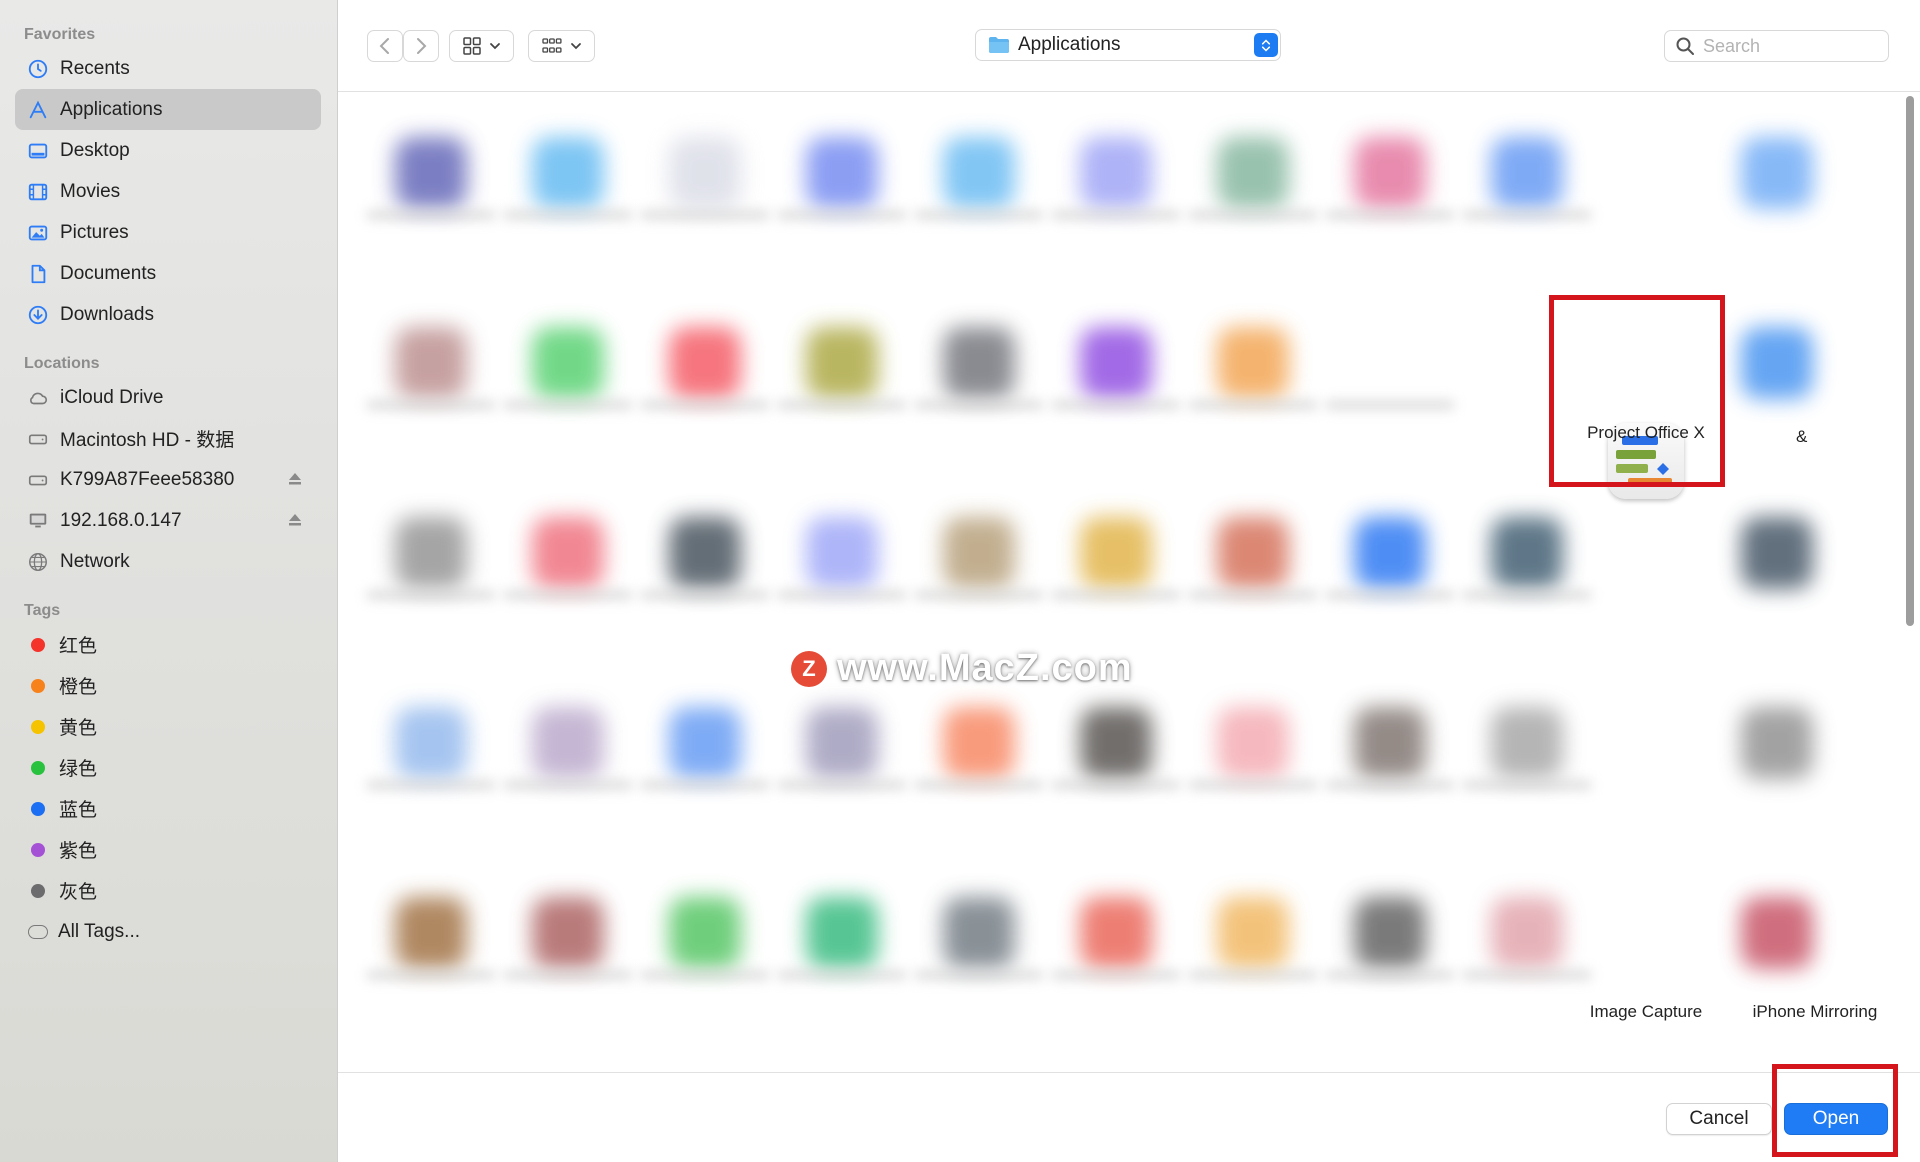  I want to click on sidebar-item-network-server: 192.168.0.147, so click(168, 520).